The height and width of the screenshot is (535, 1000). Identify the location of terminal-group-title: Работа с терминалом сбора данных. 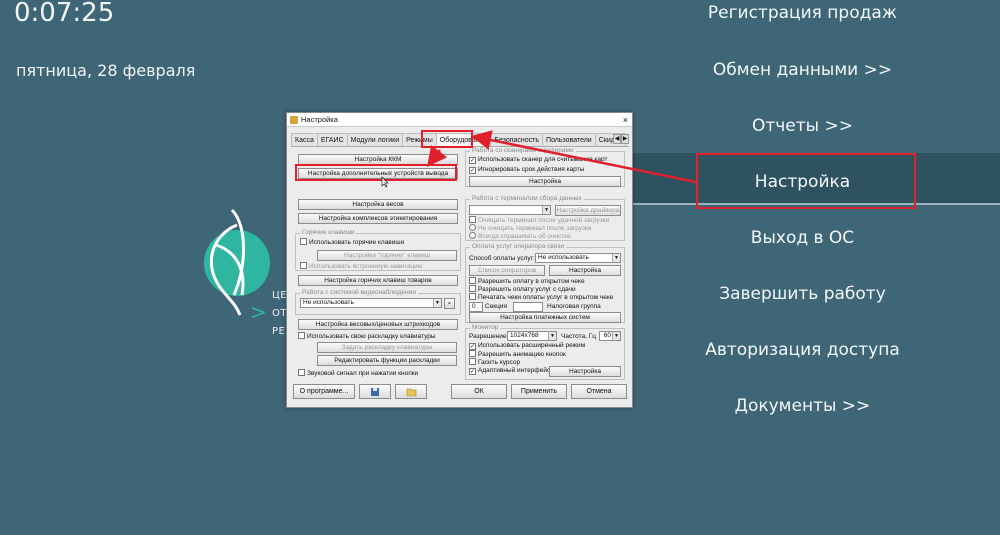
(527, 198).